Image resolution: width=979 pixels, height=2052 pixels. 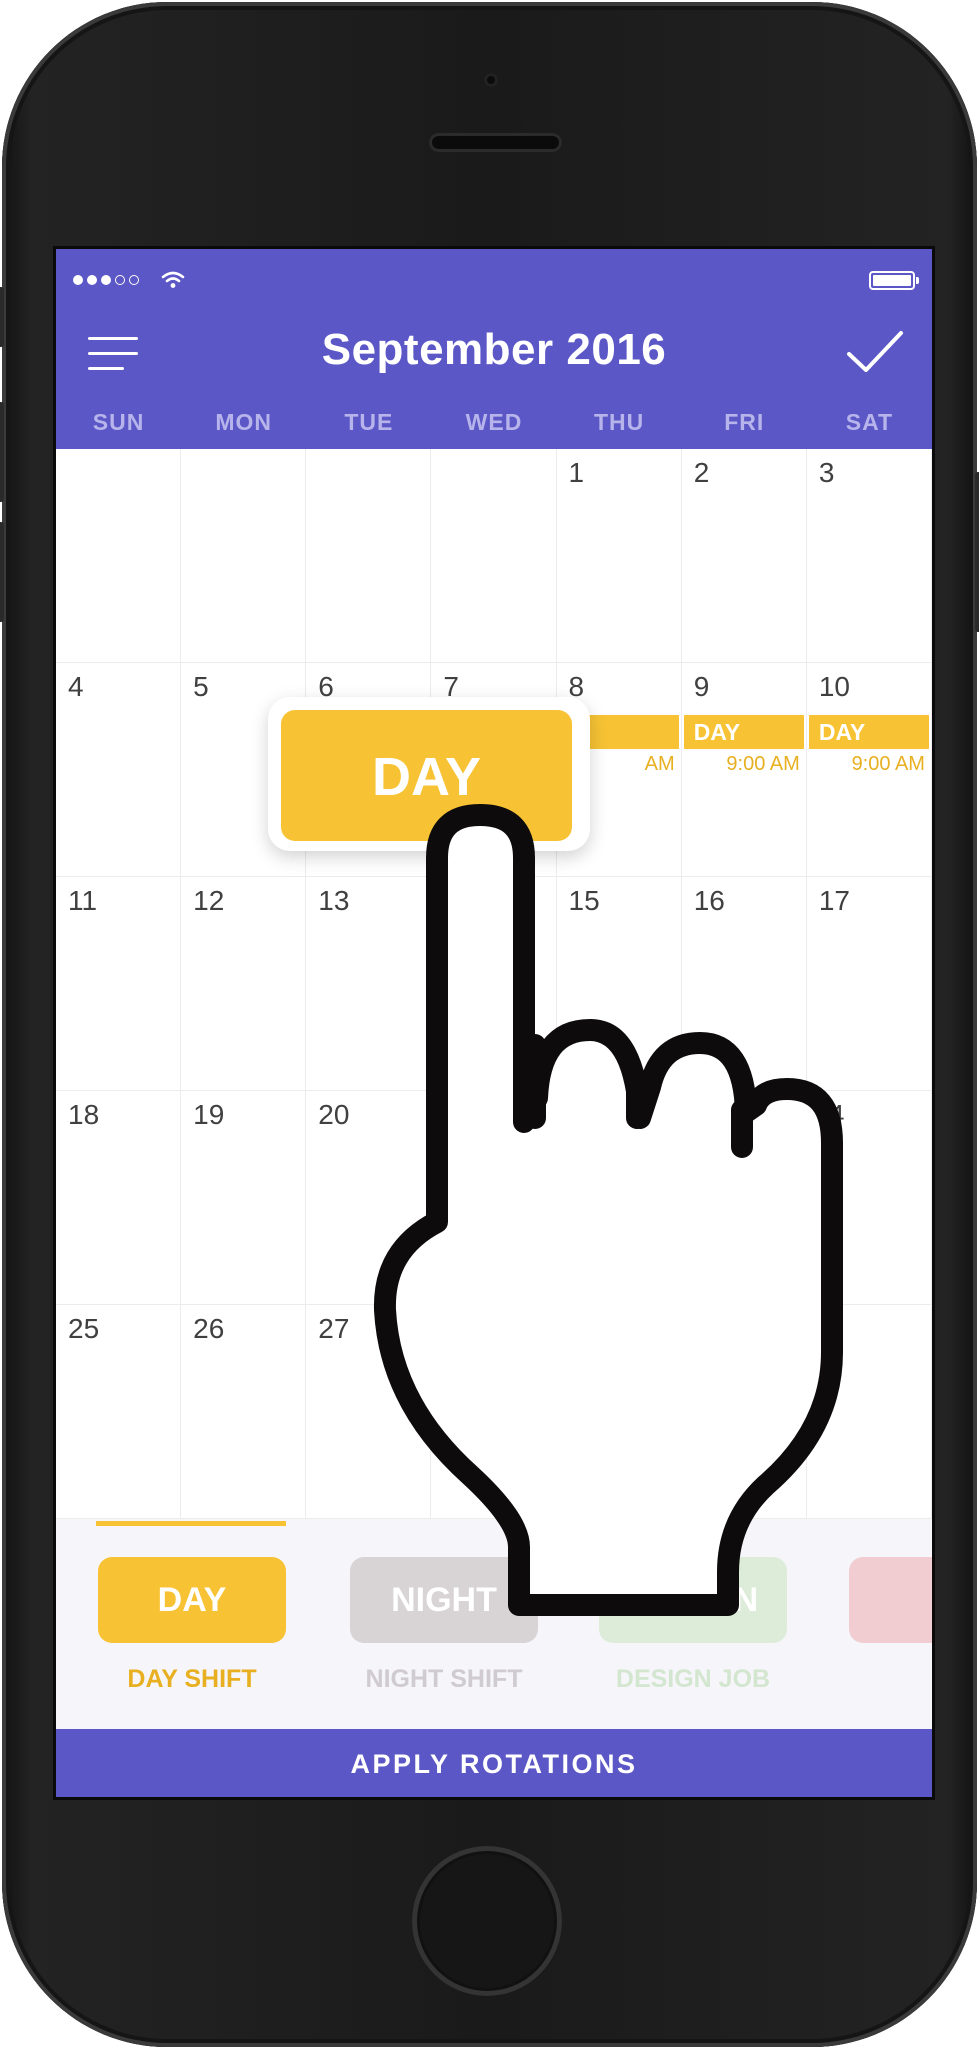 I want to click on home-button, so click(x=487, y=1921).